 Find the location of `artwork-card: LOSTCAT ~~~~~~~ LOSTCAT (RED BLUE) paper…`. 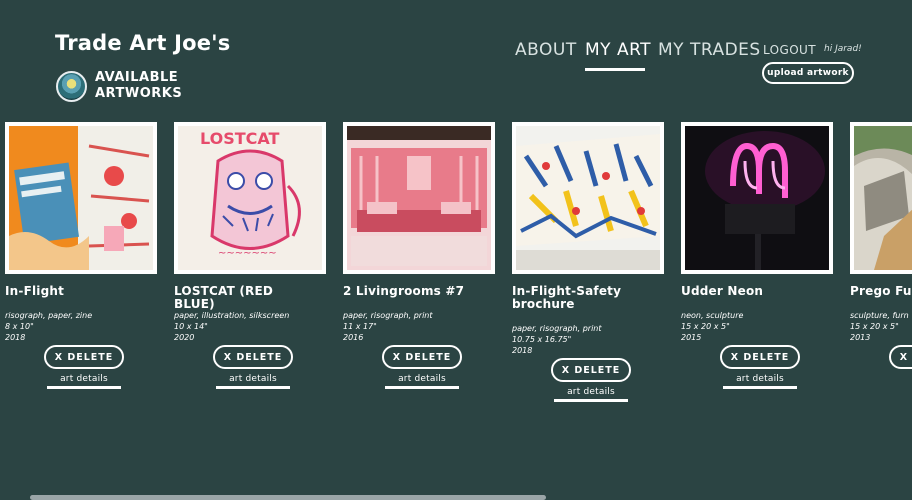

artwork-card: LOSTCAT ~~~~~~~ LOSTCAT (RED BLUE) paper… is located at coordinates (254, 255).